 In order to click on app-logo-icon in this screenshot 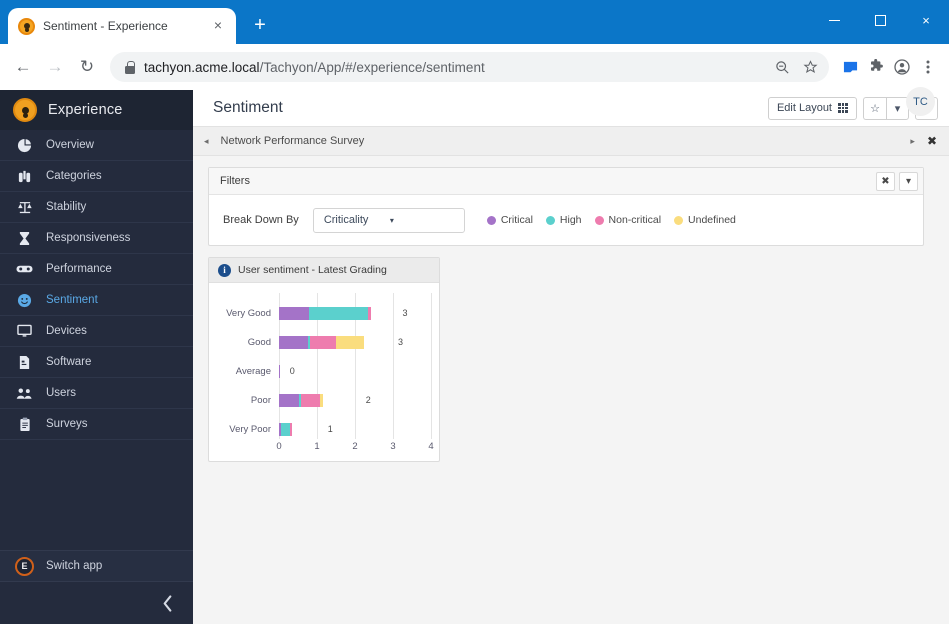, I will do `click(25, 110)`.